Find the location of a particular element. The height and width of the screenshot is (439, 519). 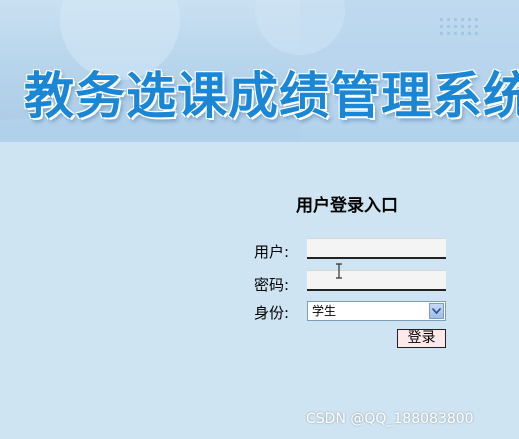

login-button: 登录 is located at coordinates (421, 338).